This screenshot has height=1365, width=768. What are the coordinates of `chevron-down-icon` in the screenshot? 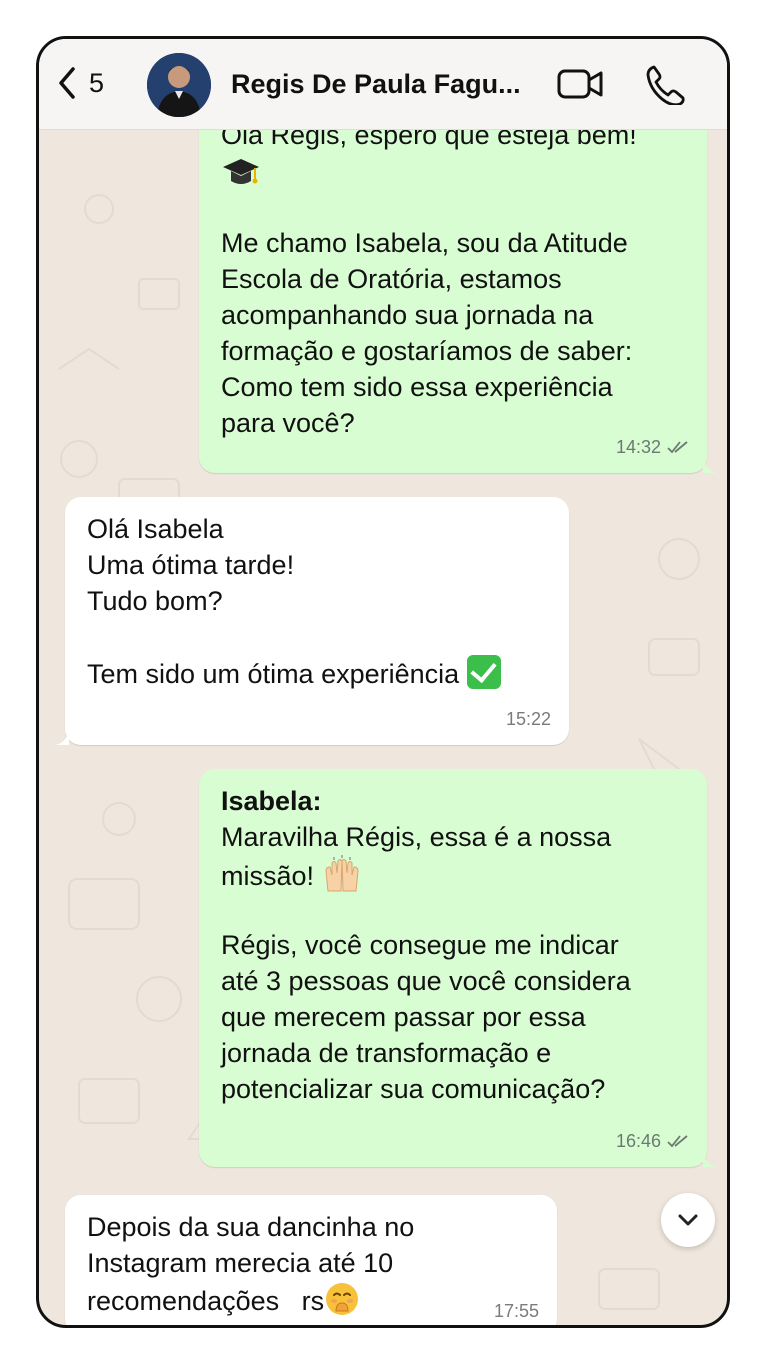 It's located at (688, 1220).